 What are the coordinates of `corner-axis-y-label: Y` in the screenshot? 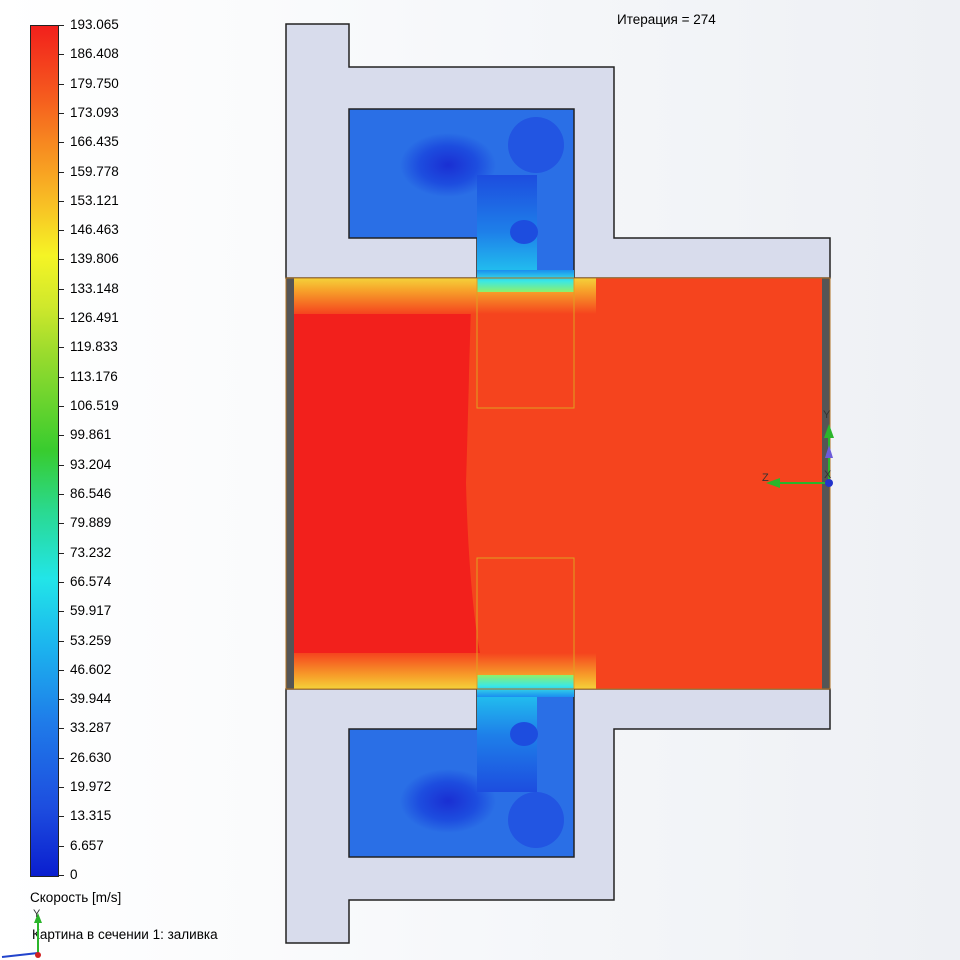 It's located at (37, 914).